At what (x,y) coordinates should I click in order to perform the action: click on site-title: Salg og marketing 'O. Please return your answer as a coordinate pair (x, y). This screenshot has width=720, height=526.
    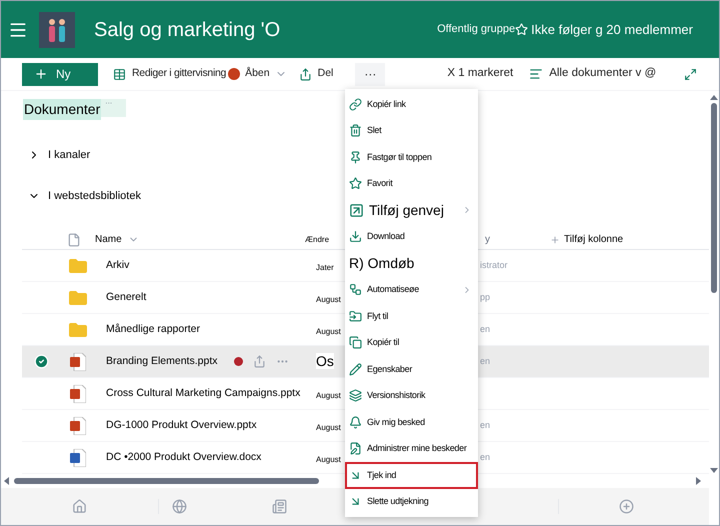
    Looking at the image, I should click on (187, 30).